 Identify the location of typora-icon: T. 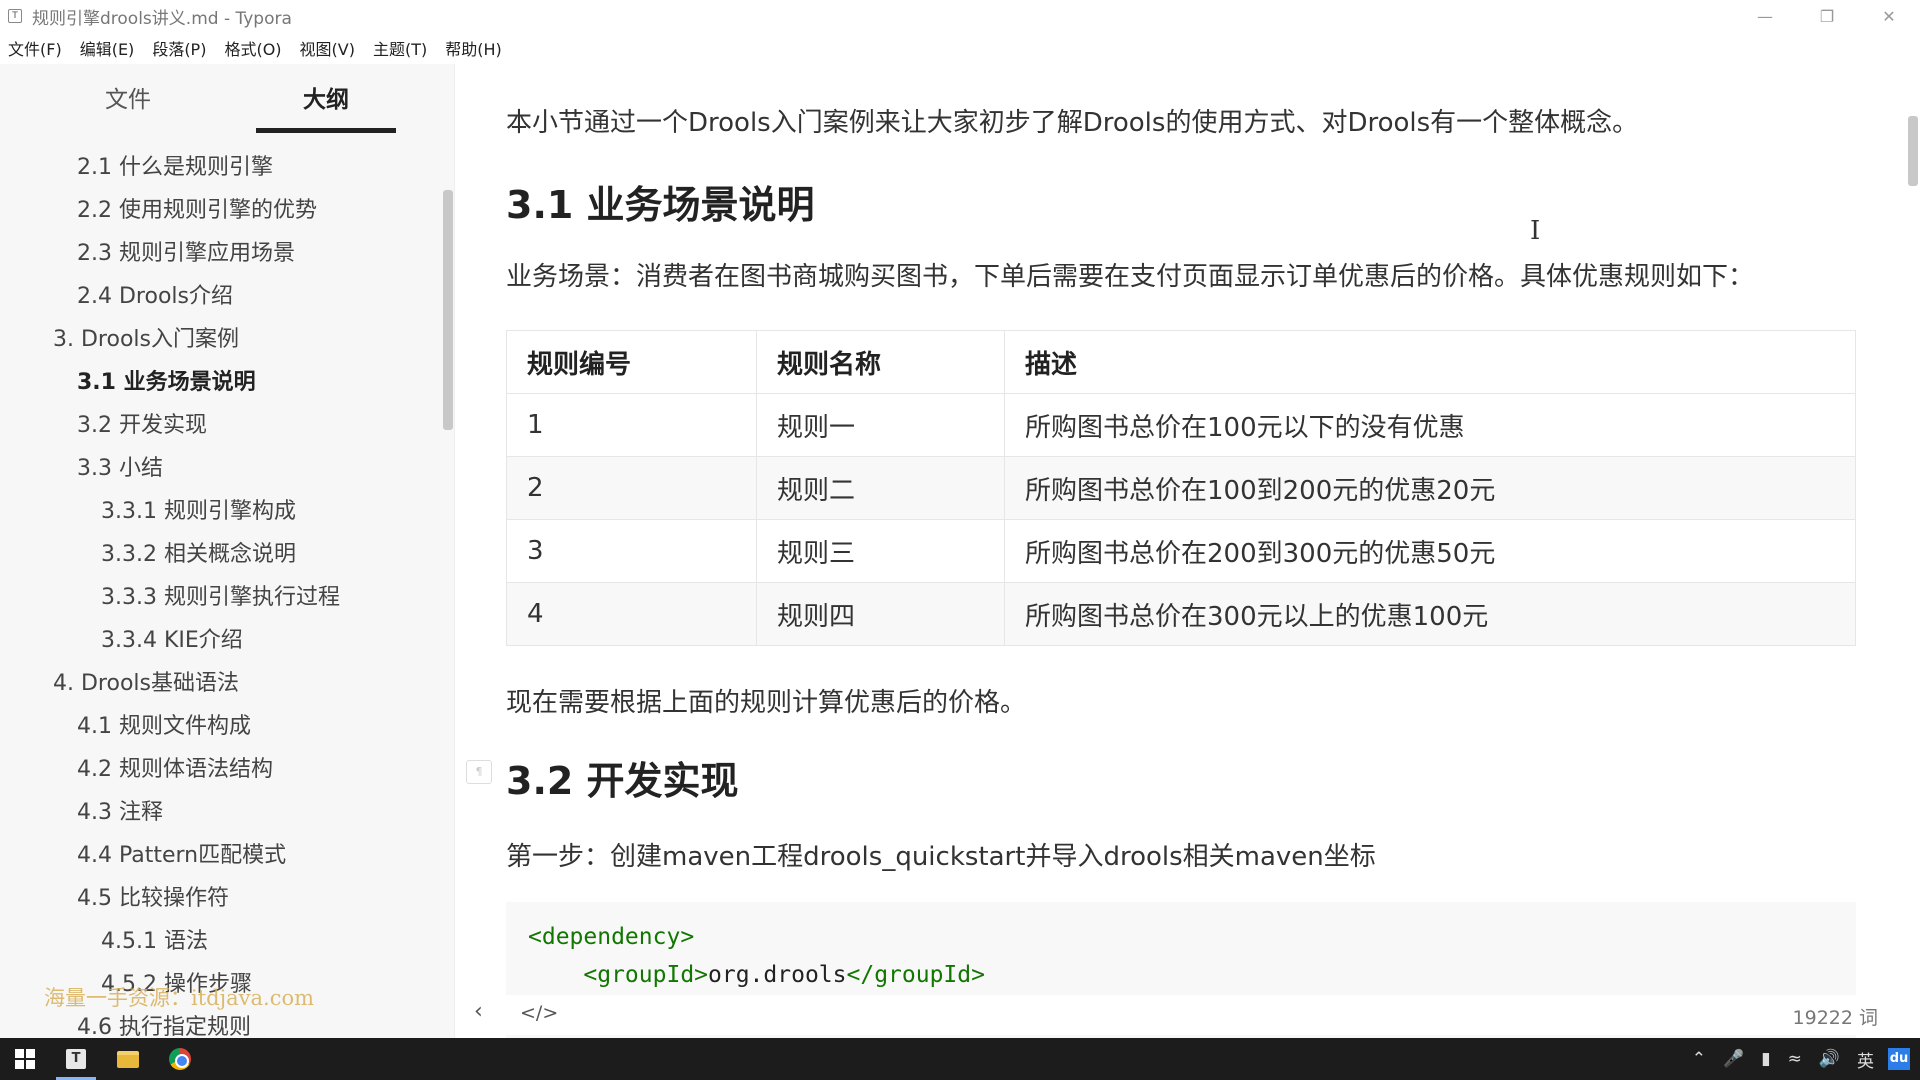
(76, 1059).